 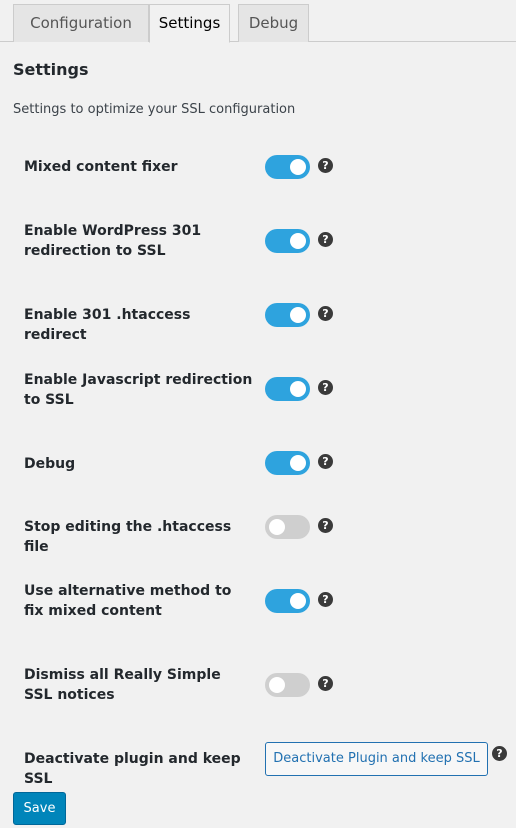 I want to click on setting-label-debug: Debug, so click(x=50, y=464).